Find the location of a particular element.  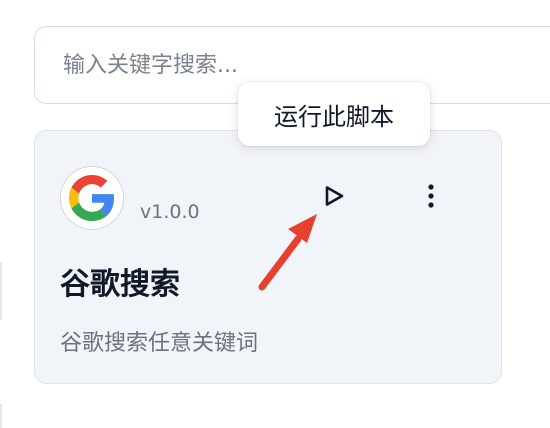

script-title: 谷歌搜索 is located at coordinates (120, 284).